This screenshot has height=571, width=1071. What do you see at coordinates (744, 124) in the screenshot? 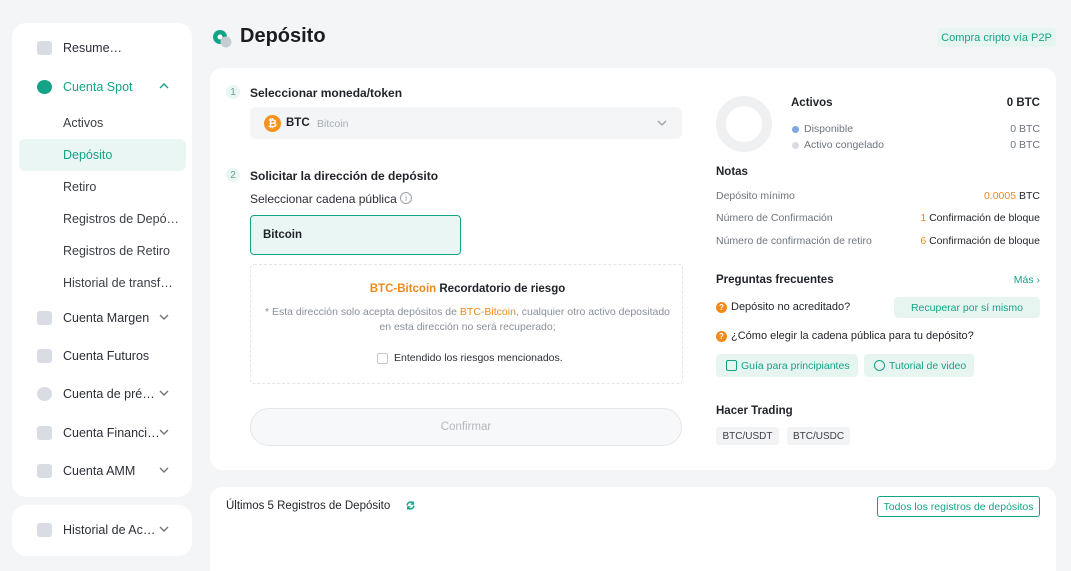
I see `assets-donut-chart` at bounding box center [744, 124].